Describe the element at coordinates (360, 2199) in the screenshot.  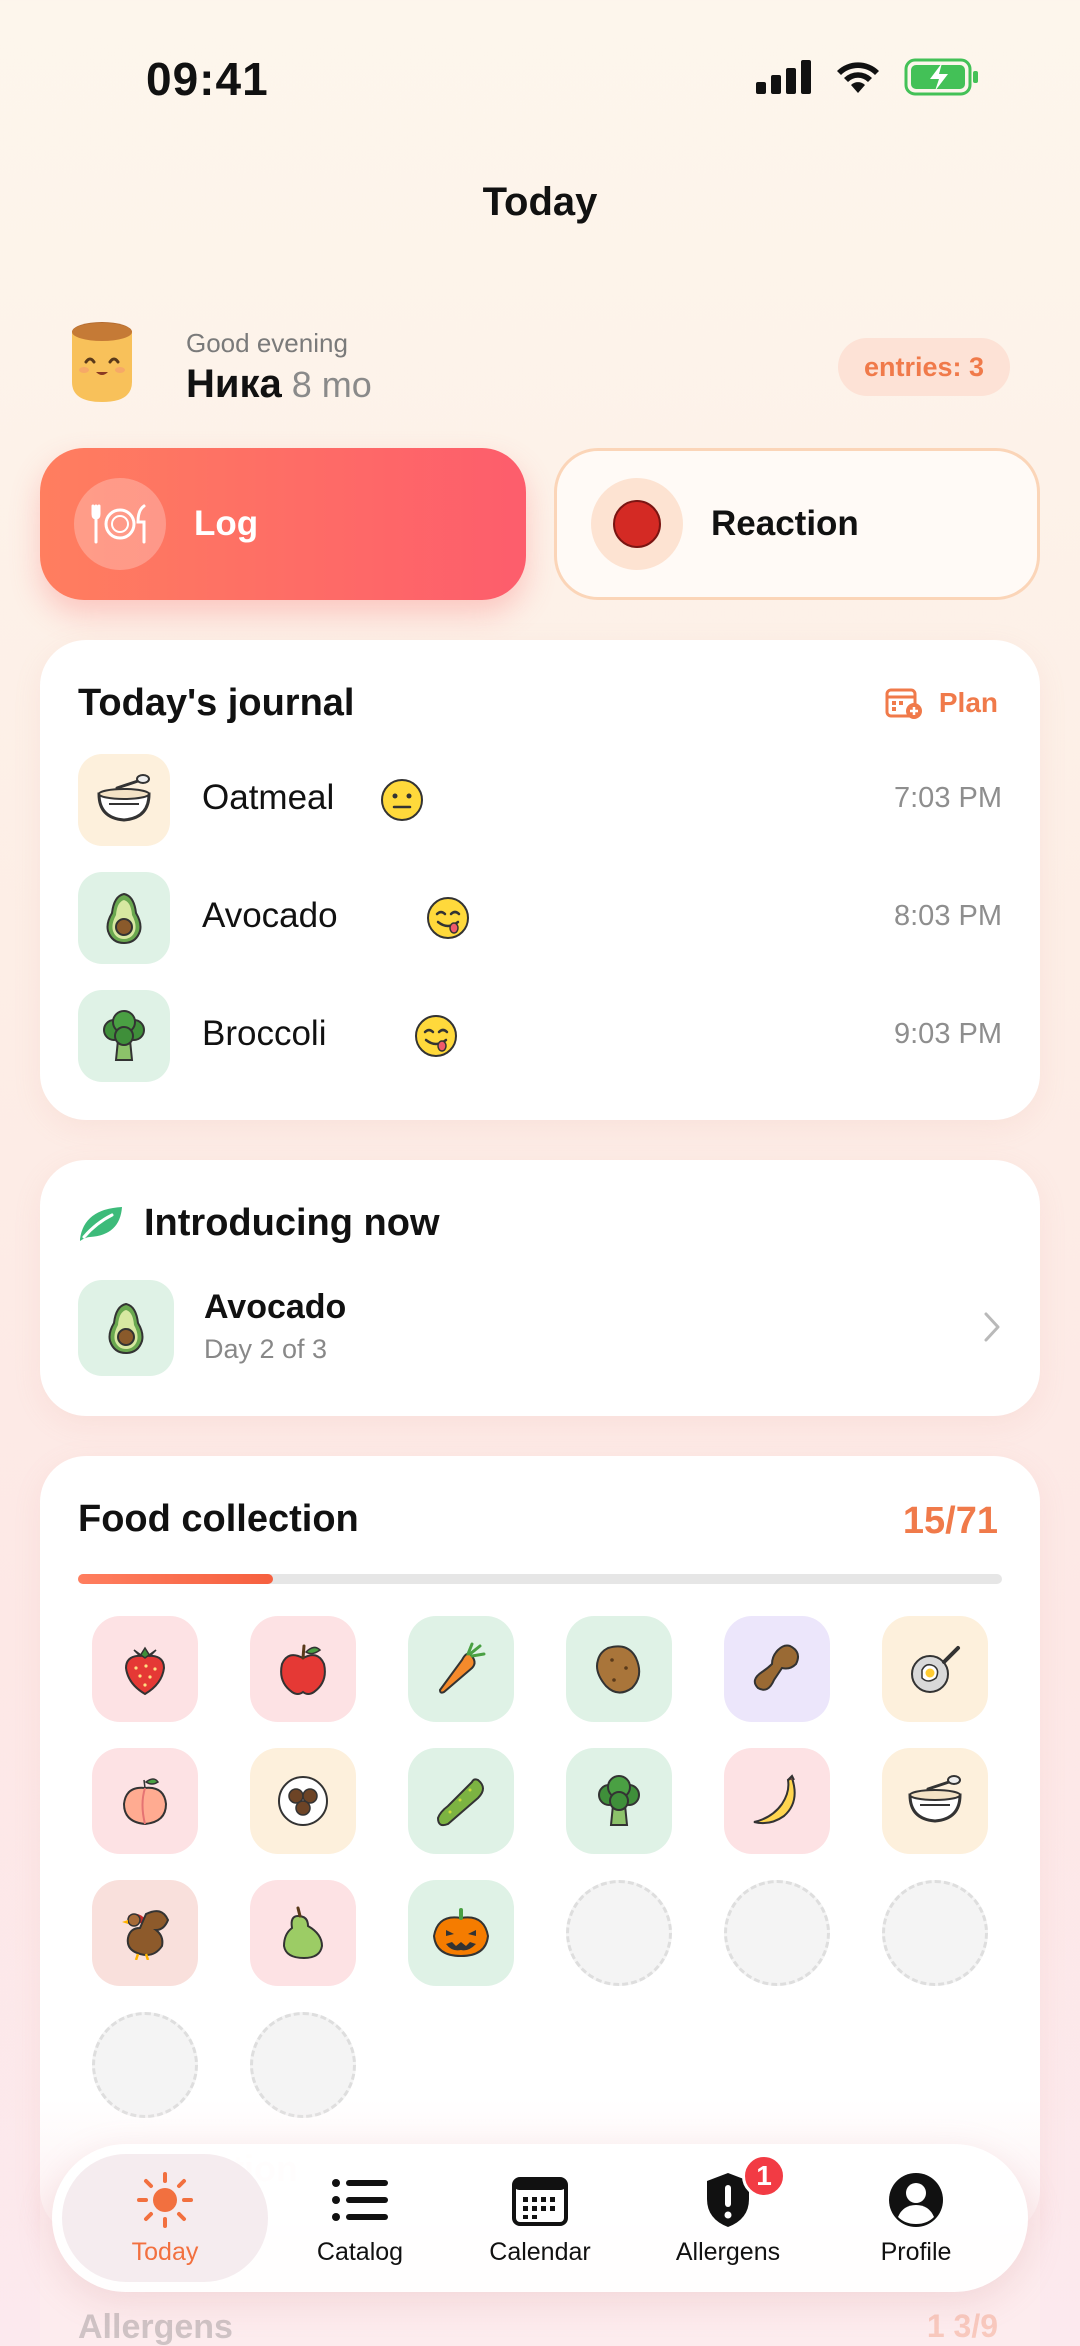
I see `list-icon` at that location.